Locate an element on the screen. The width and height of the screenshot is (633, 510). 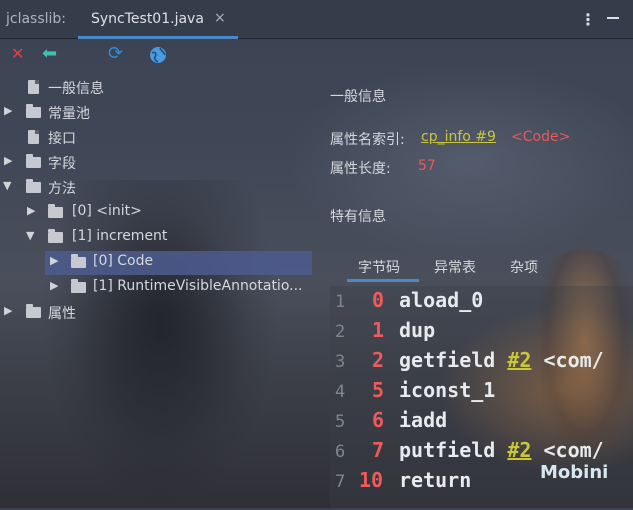
bytecode-offset: 5 is located at coordinates (378, 390).